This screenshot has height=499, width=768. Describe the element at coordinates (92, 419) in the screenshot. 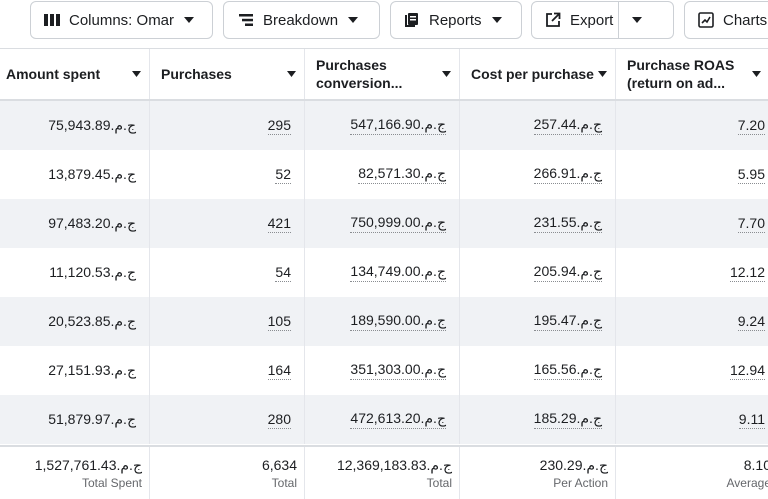

I see `cell-value: 51,879.97.ج.م` at that location.